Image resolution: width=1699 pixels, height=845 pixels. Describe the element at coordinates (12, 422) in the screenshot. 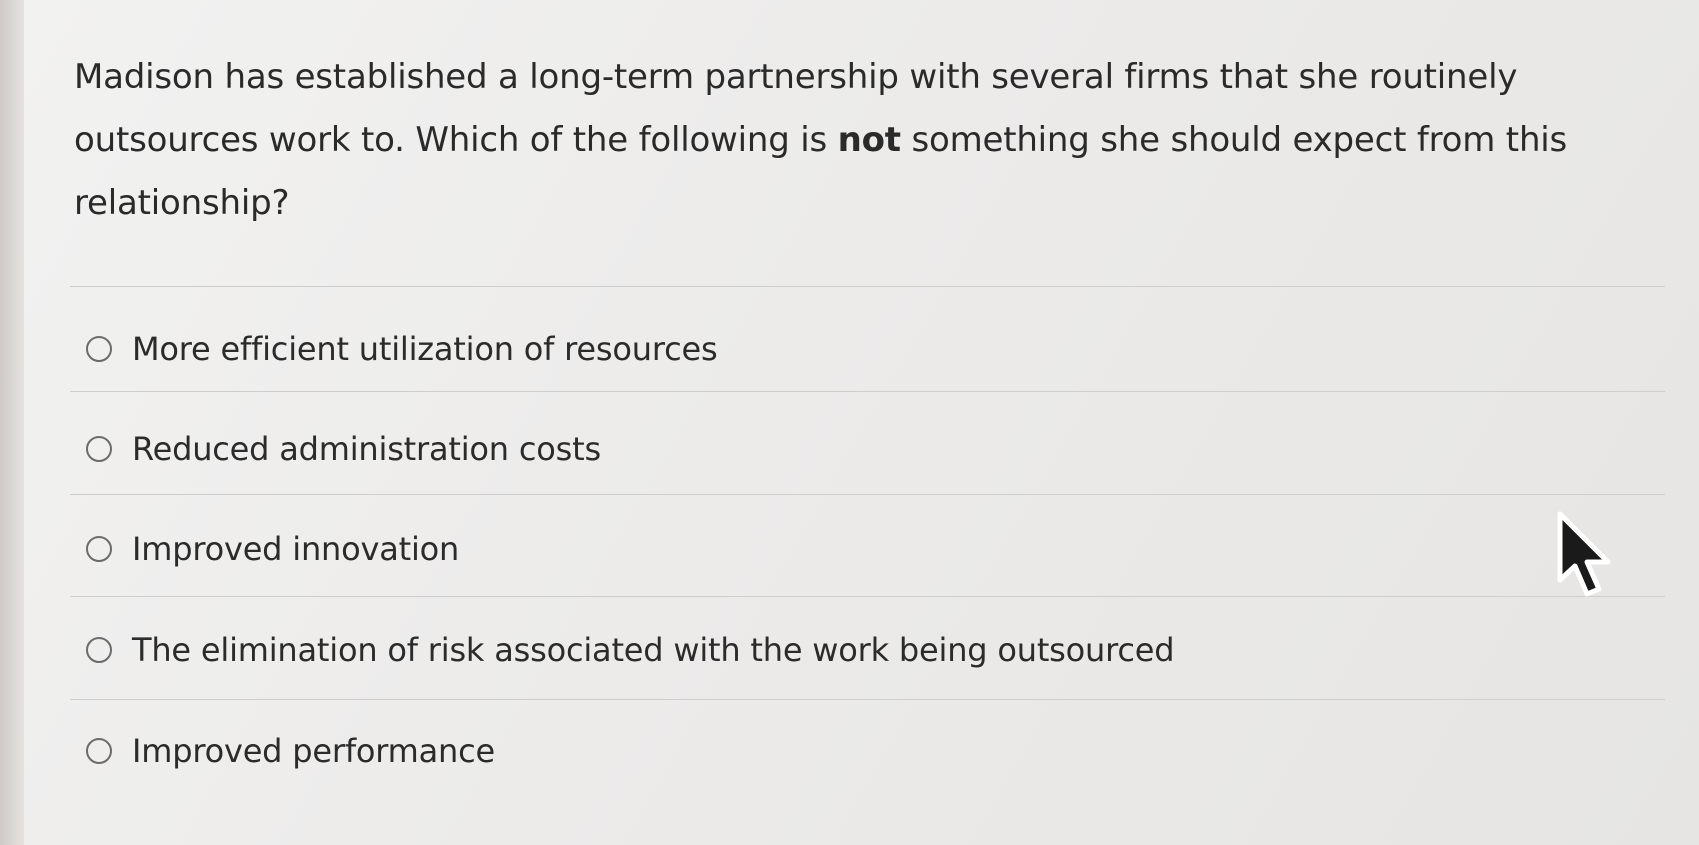

I see `screen-edge` at that location.